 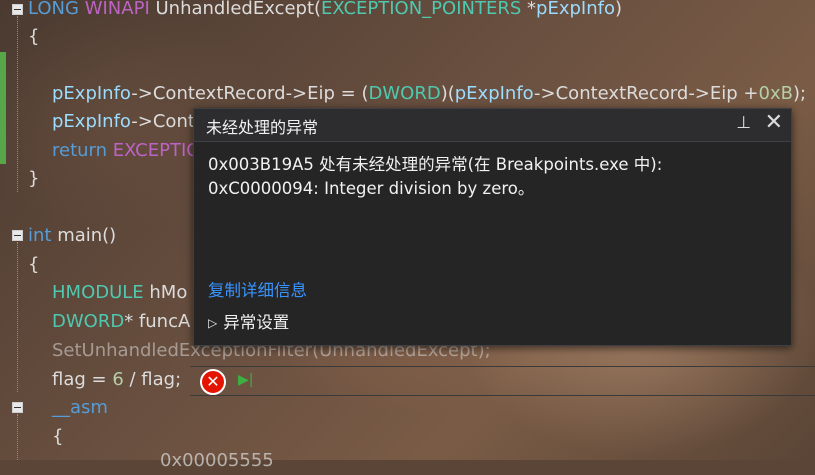 What do you see at coordinates (34, 178) in the screenshot?
I see `code-line: }` at bounding box center [34, 178].